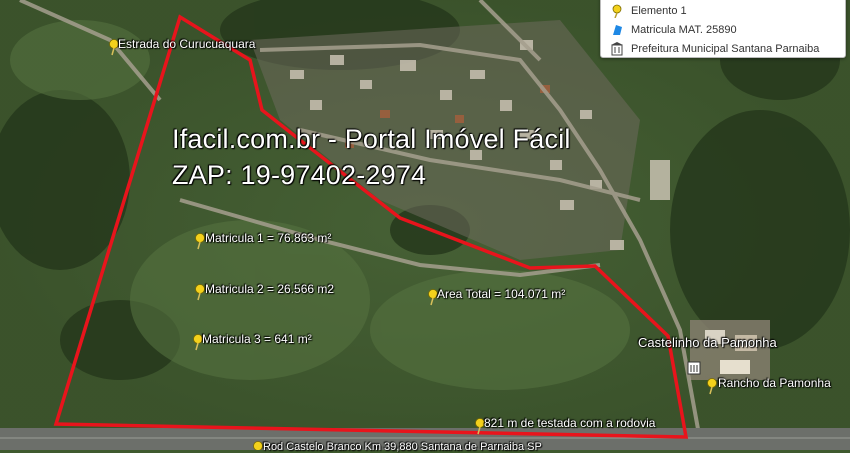 This screenshot has height=453, width=850. I want to click on label-castelinho: Castelinho da Pamonha, so click(707, 342).